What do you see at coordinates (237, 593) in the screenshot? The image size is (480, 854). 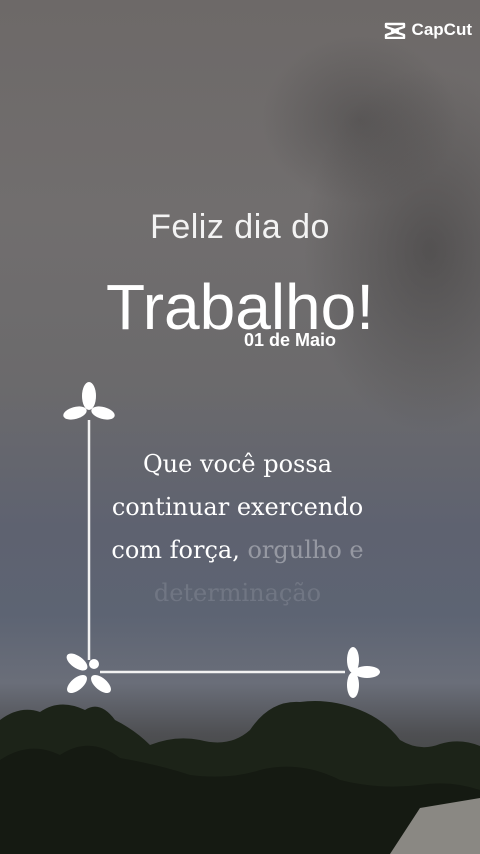 I see `message-line: determinação` at bounding box center [237, 593].